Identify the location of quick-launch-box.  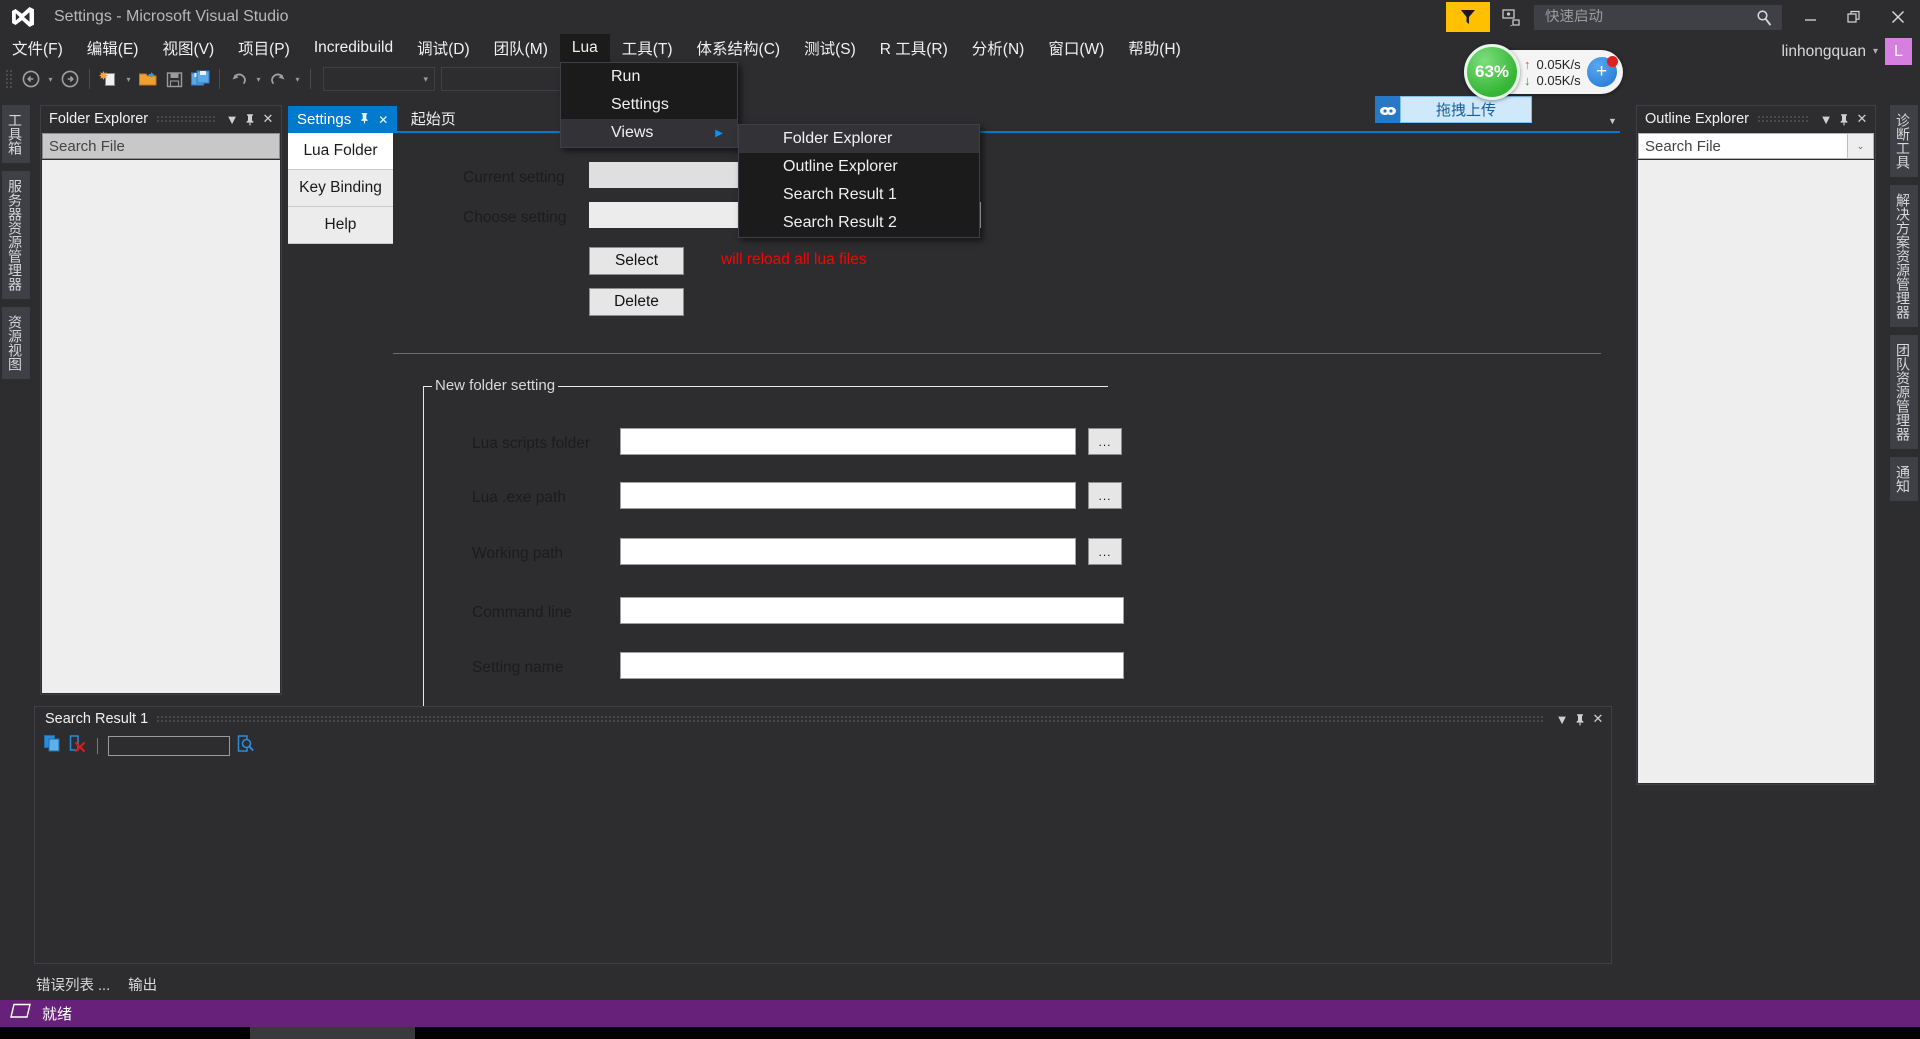
(1658, 17).